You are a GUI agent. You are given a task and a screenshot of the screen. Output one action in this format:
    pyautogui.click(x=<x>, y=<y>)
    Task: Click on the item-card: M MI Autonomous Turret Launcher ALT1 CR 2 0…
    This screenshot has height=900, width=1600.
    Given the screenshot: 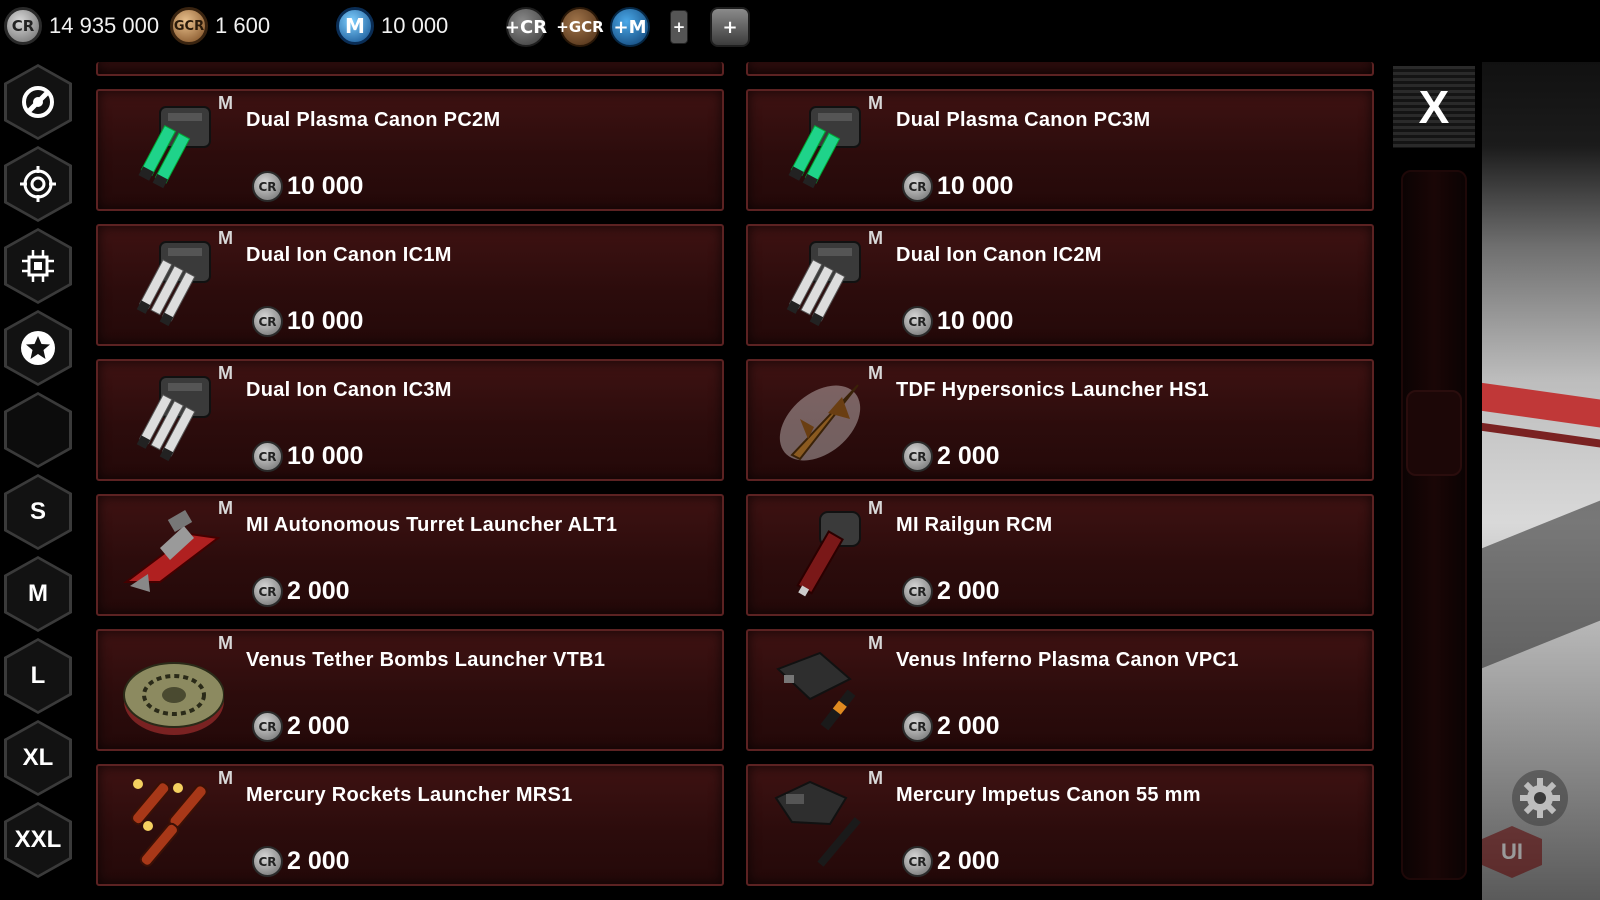 What is the action you would take?
    pyautogui.click(x=410, y=555)
    